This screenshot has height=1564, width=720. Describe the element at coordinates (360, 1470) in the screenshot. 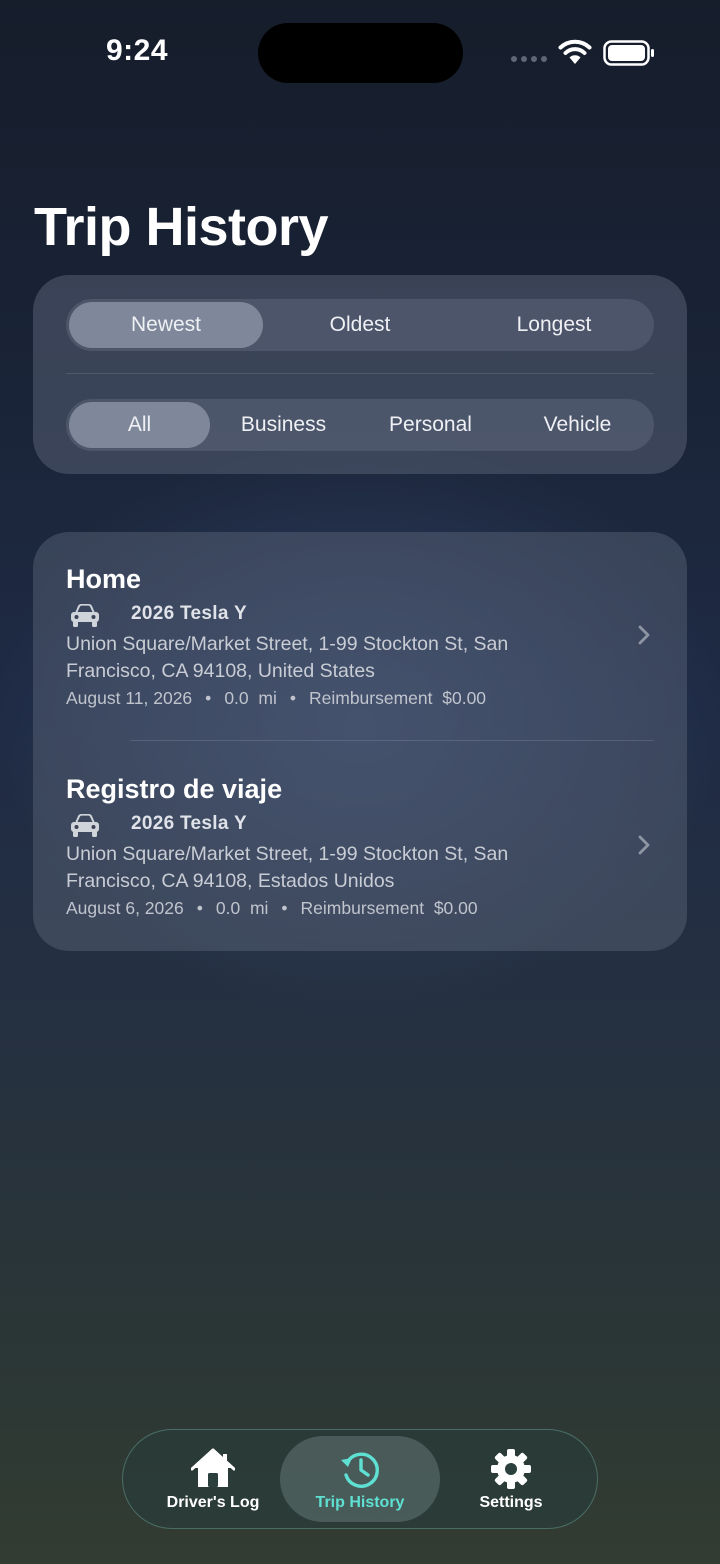

I see `history-icon` at that location.